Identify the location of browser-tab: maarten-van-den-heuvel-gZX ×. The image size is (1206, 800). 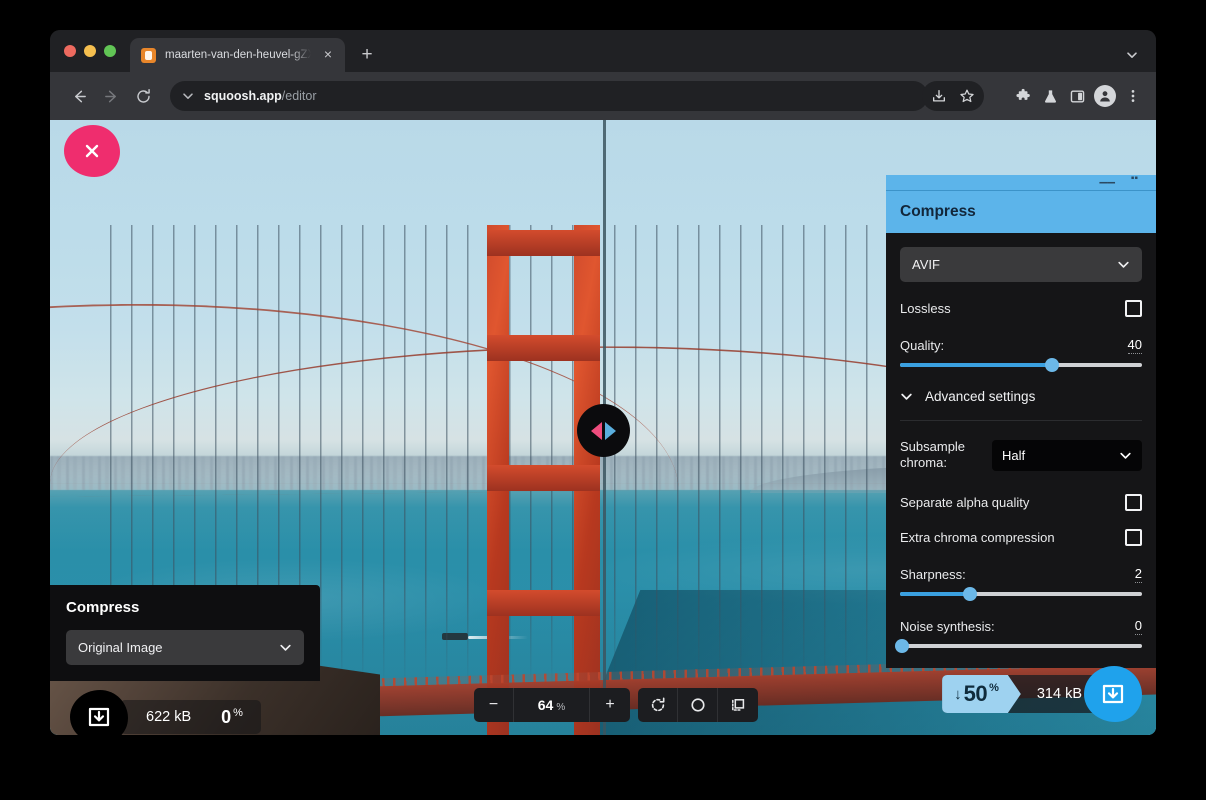
(237, 55).